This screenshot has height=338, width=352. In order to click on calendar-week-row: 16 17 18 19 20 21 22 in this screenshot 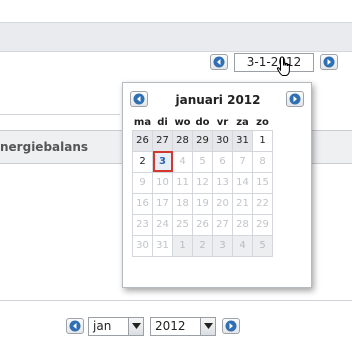, I will do `click(202, 203)`.